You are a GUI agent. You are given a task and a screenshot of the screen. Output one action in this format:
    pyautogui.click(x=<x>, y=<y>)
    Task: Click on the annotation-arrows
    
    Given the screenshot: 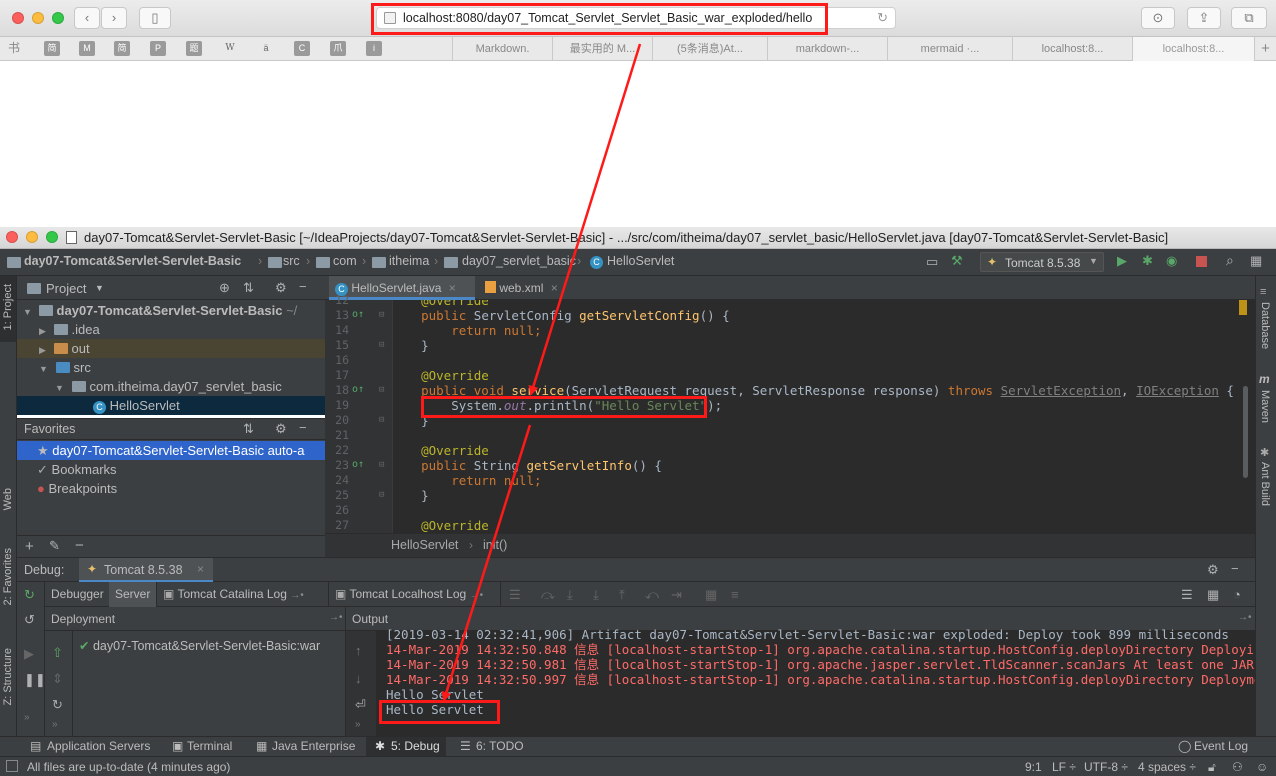 What is the action you would take?
    pyautogui.click(x=541, y=372)
    